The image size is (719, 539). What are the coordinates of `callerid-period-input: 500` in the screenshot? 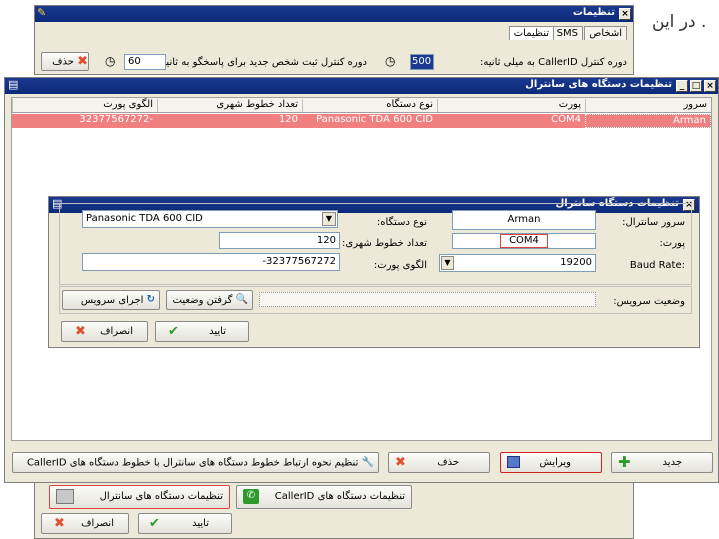 It's located at (422, 62).